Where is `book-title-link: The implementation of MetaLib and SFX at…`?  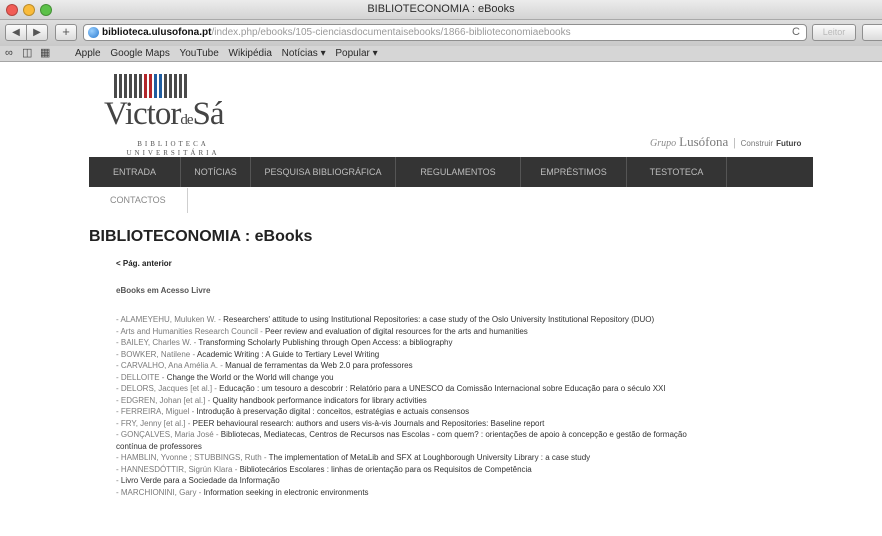
book-title-link: The implementation of MetaLib and SFX at… is located at coordinates (430, 457).